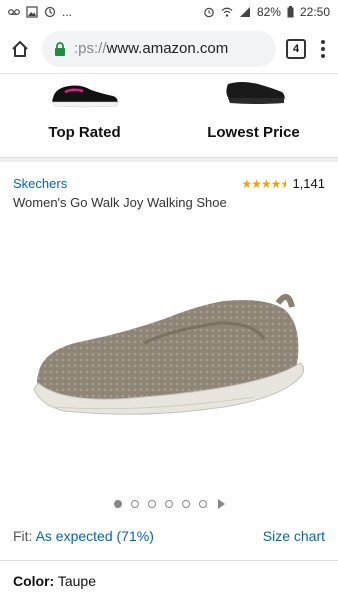 The width and height of the screenshot is (338, 600). I want to click on url-bar: :ps://www.amazon.com, so click(159, 48).